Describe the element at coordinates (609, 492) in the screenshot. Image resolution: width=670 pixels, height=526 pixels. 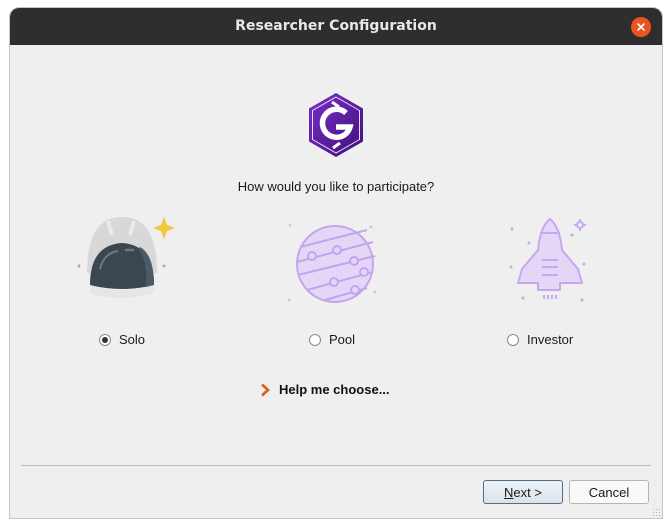
I see `cancel-button: Cancel` at that location.